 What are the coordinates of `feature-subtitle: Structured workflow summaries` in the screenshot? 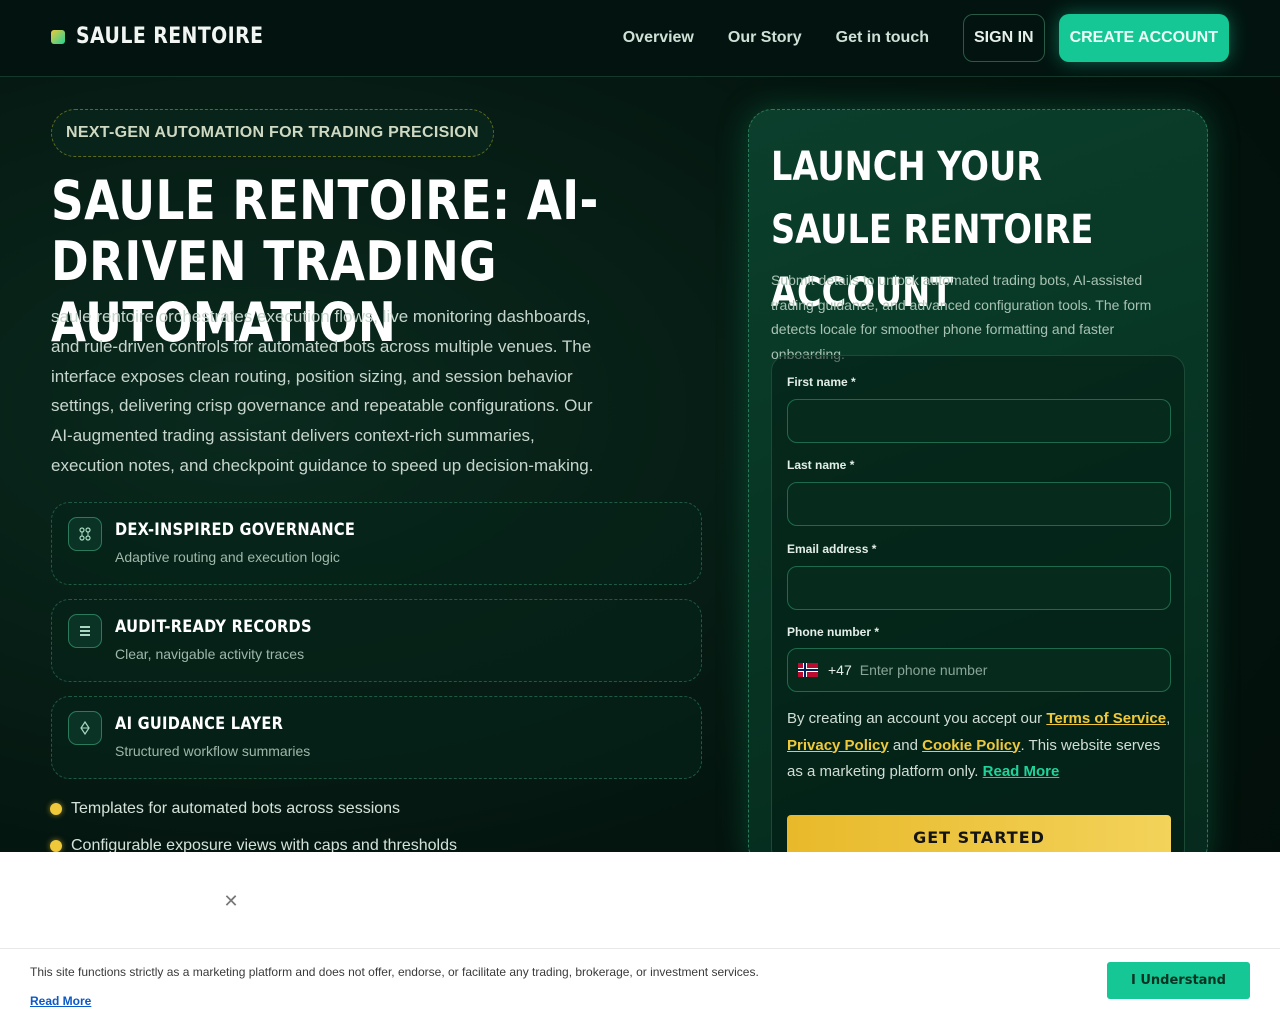 It's located at (213, 751).